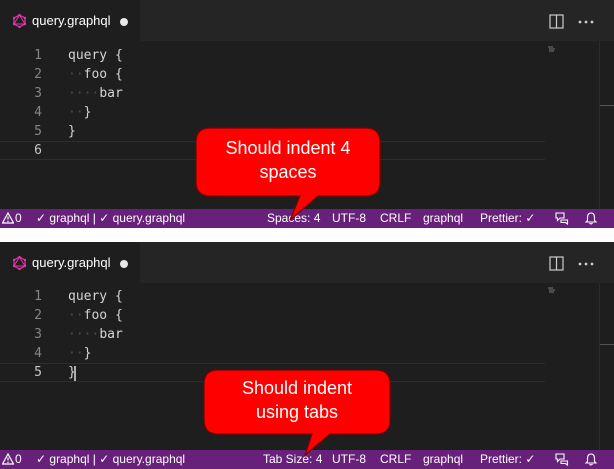  Describe the element at coordinates (75, 373) in the screenshot. I see `text-cursor` at that location.